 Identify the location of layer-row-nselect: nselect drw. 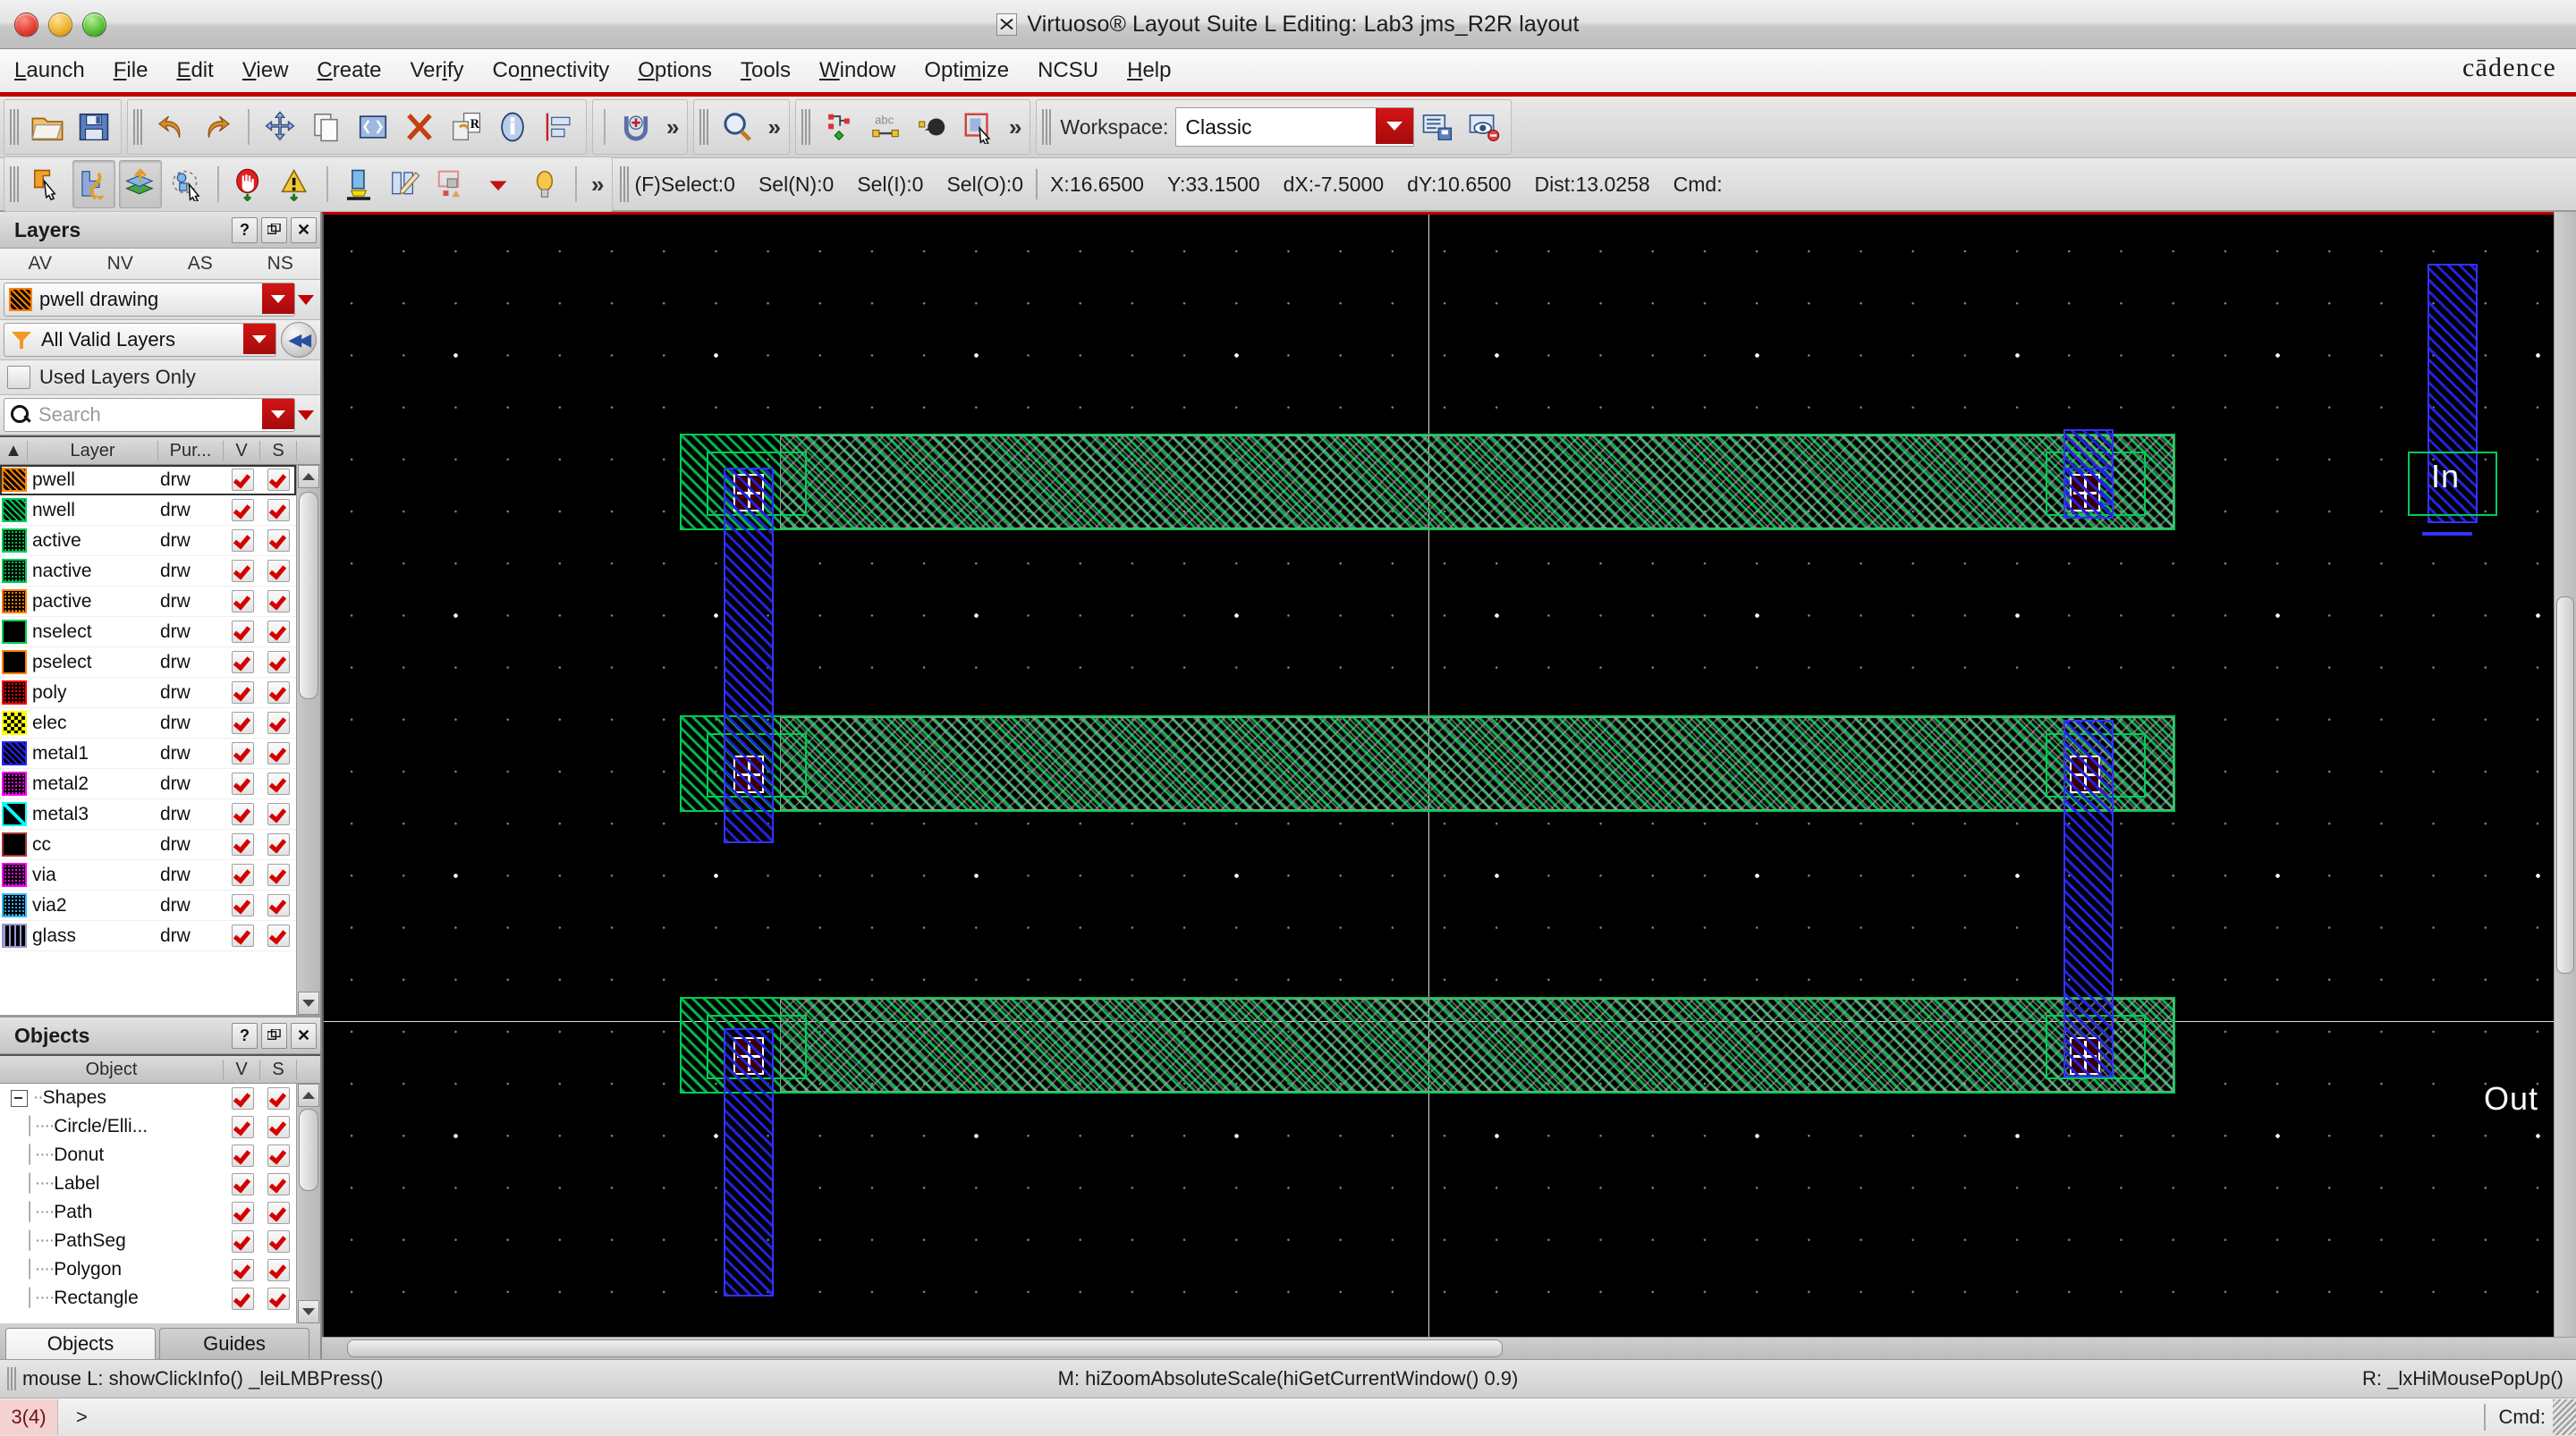
(148, 632).